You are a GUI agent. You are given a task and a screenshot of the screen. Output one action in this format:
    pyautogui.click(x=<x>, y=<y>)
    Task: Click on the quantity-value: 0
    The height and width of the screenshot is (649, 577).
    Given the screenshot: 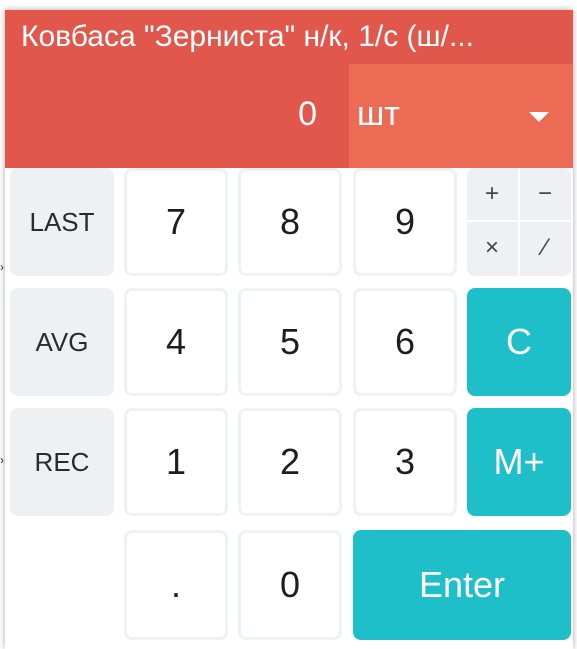 What is the action you would take?
    pyautogui.click(x=307, y=114)
    